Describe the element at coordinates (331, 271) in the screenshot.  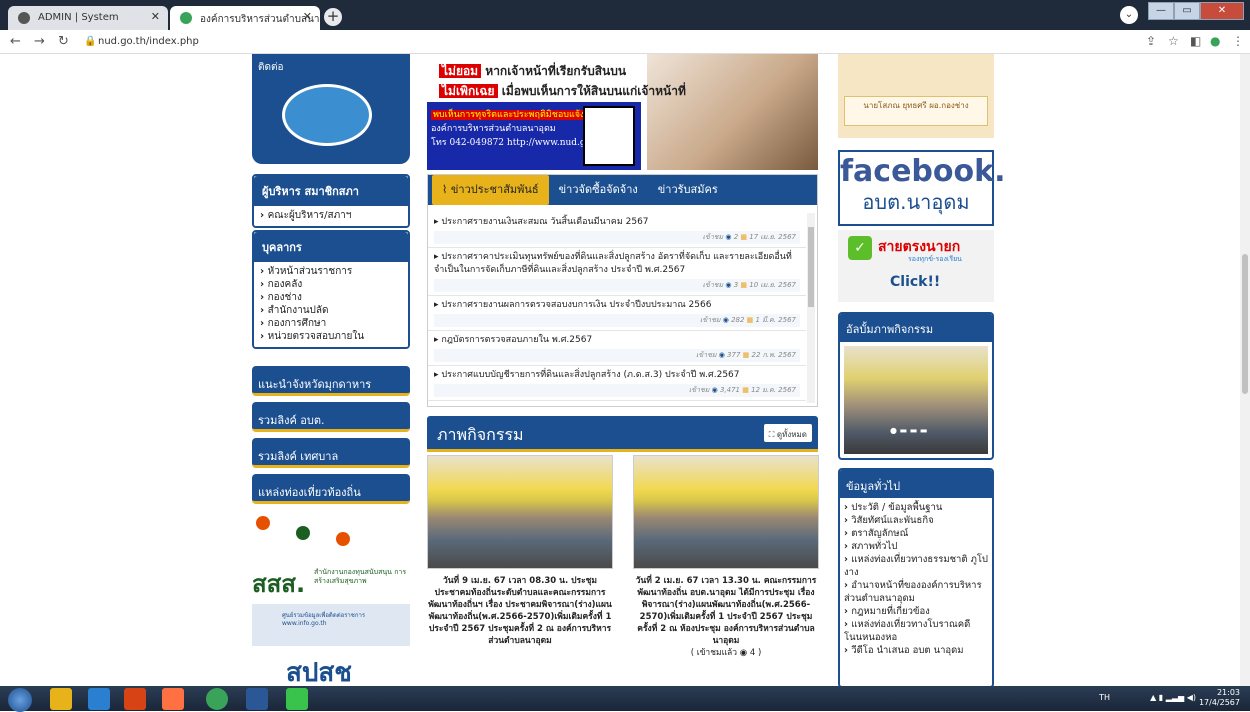
I see `staff-link: หัวหน้าส่วนราชการ` at that location.